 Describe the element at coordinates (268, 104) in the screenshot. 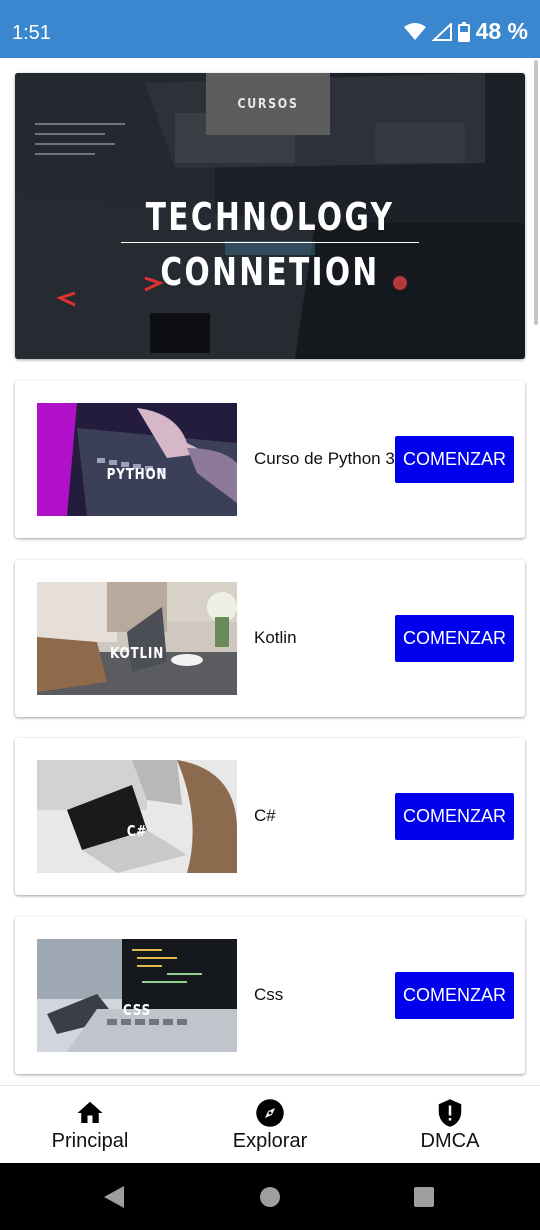

I see `banner-tag: CURSOS` at that location.